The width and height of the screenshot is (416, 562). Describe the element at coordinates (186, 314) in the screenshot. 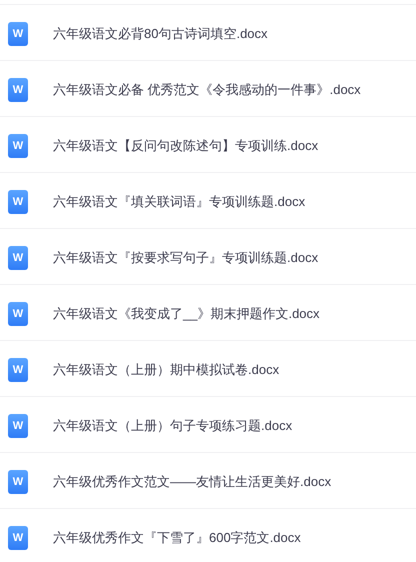

I see `file-name: 六年级语文《我变成了__》期末押题作文.docx` at that location.